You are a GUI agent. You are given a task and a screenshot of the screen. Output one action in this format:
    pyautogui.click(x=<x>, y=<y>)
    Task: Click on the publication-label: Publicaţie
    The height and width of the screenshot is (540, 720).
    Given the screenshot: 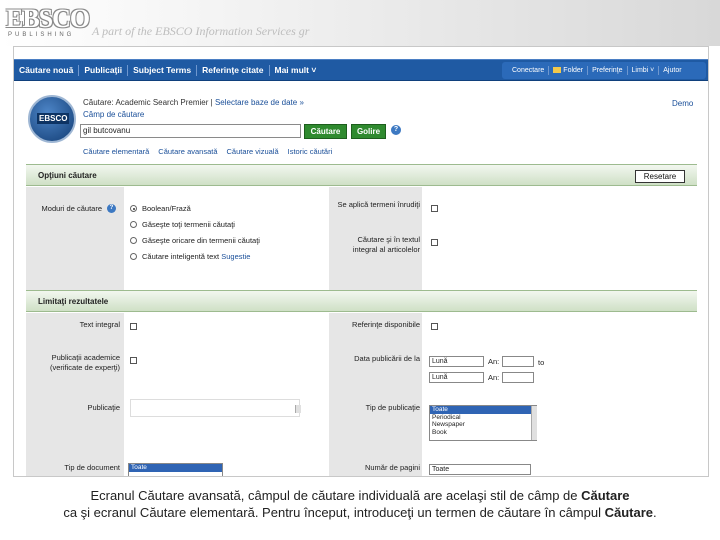 What is the action you would take?
    pyautogui.click(x=103, y=407)
    